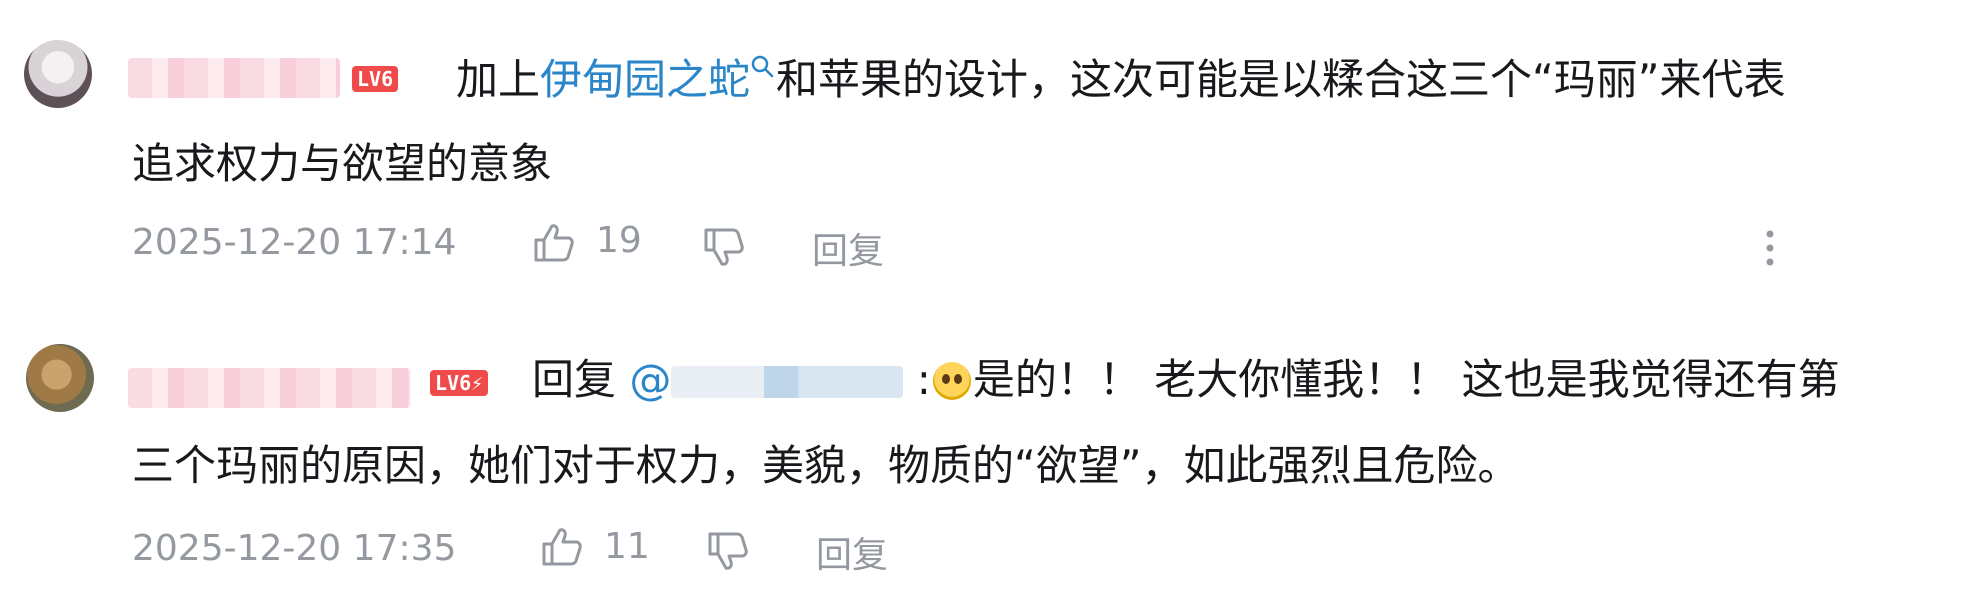 This screenshot has height=602, width=1974. What do you see at coordinates (762, 66) in the screenshot?
I see `search-icon` at bounding box center [762, 66].